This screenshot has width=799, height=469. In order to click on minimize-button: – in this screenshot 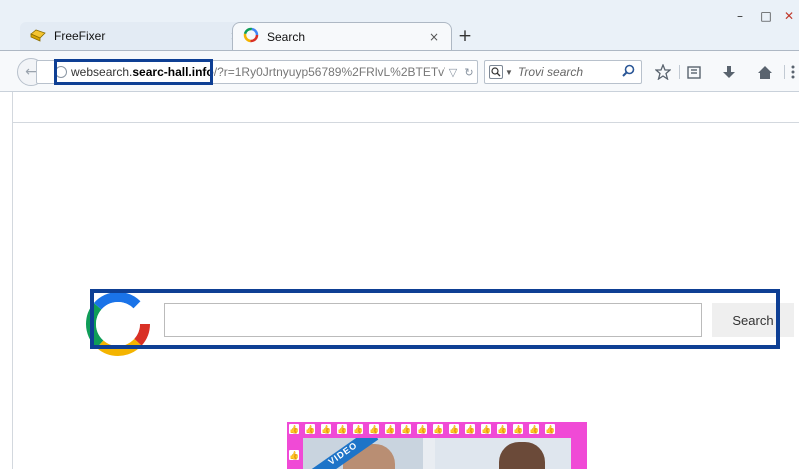, I will do `click(740, 16)`.